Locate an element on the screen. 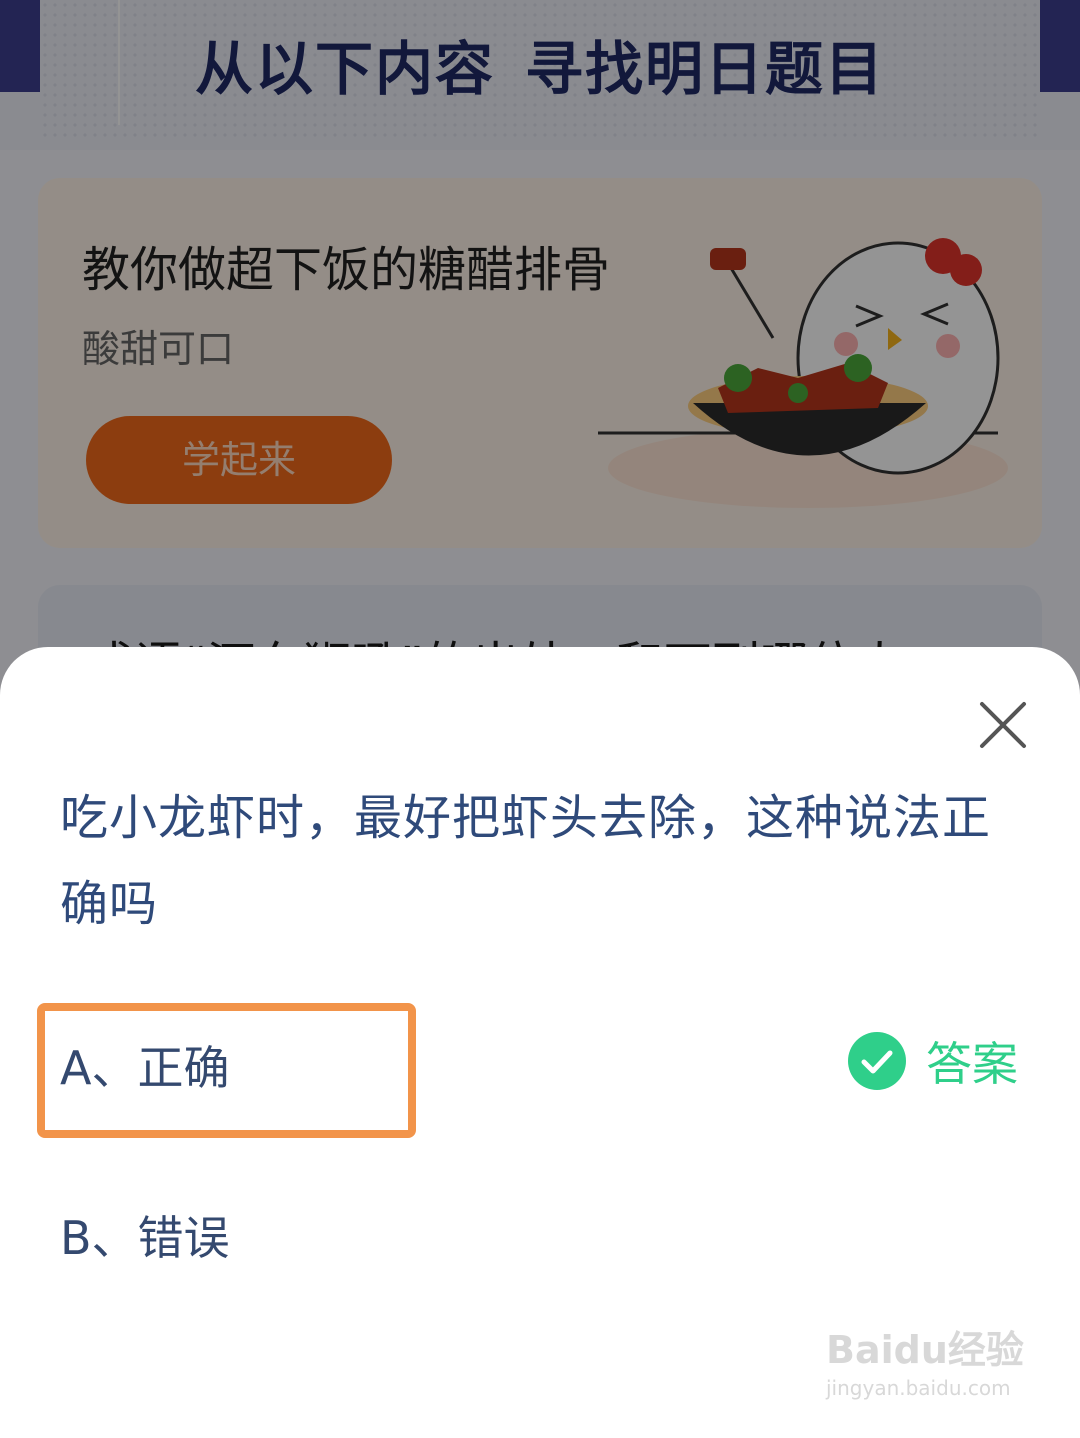 This screenshot has height=1438, width=1080. option-b: B、错误 is located at coordinates (145, 1235).